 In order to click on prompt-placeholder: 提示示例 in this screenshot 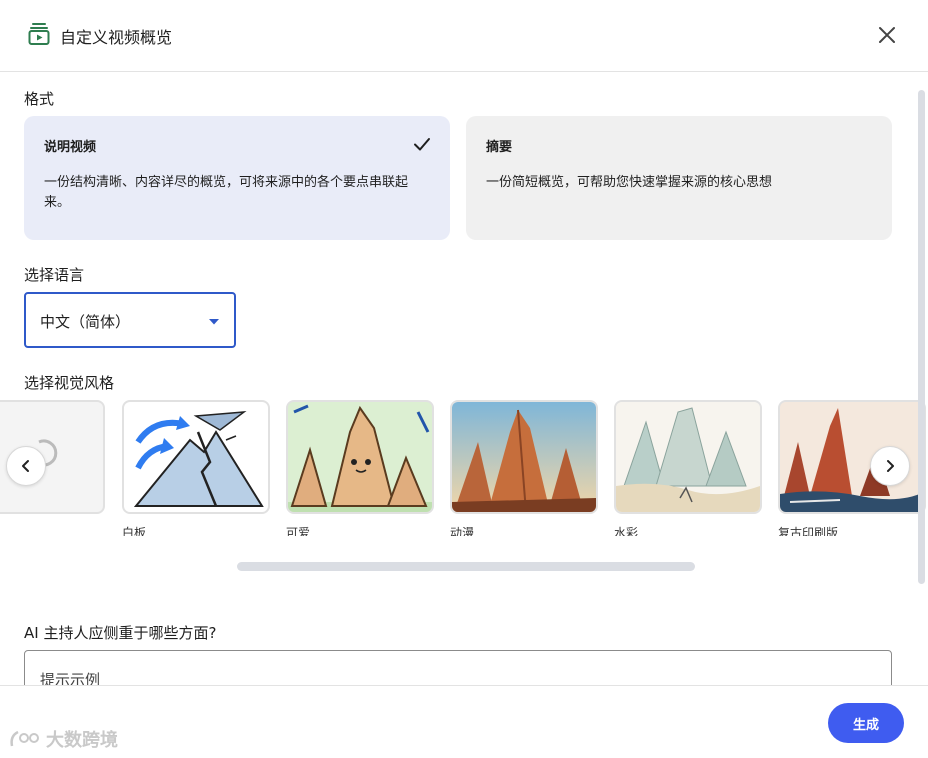, I will do `click(70, 678)`.